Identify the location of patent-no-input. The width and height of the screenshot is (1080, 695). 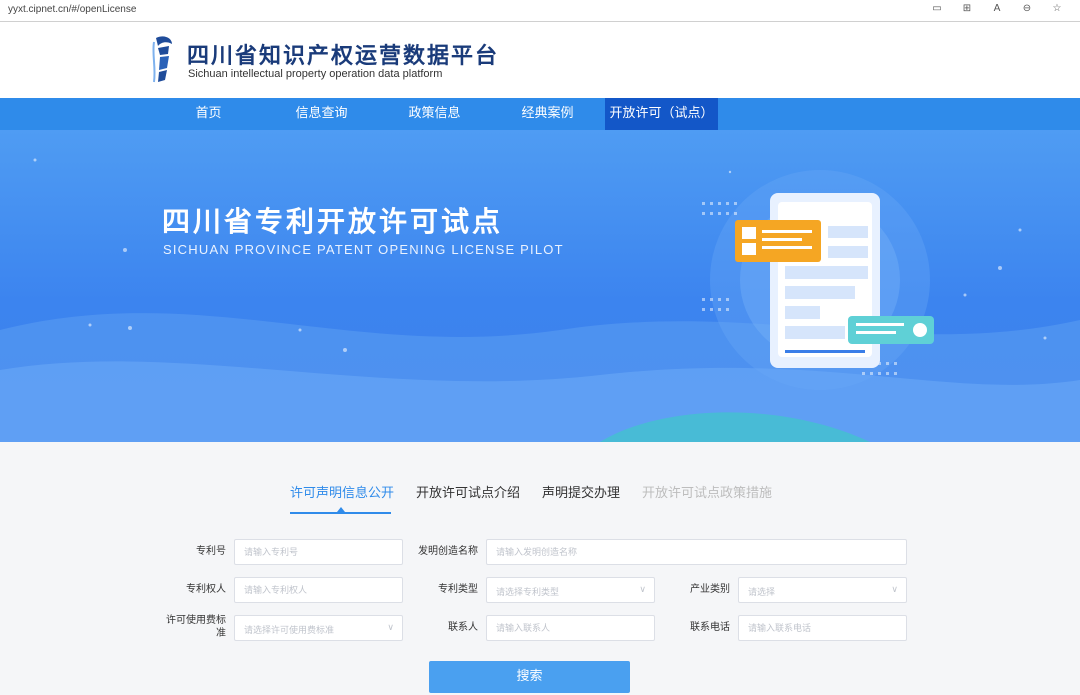
(318, 552).